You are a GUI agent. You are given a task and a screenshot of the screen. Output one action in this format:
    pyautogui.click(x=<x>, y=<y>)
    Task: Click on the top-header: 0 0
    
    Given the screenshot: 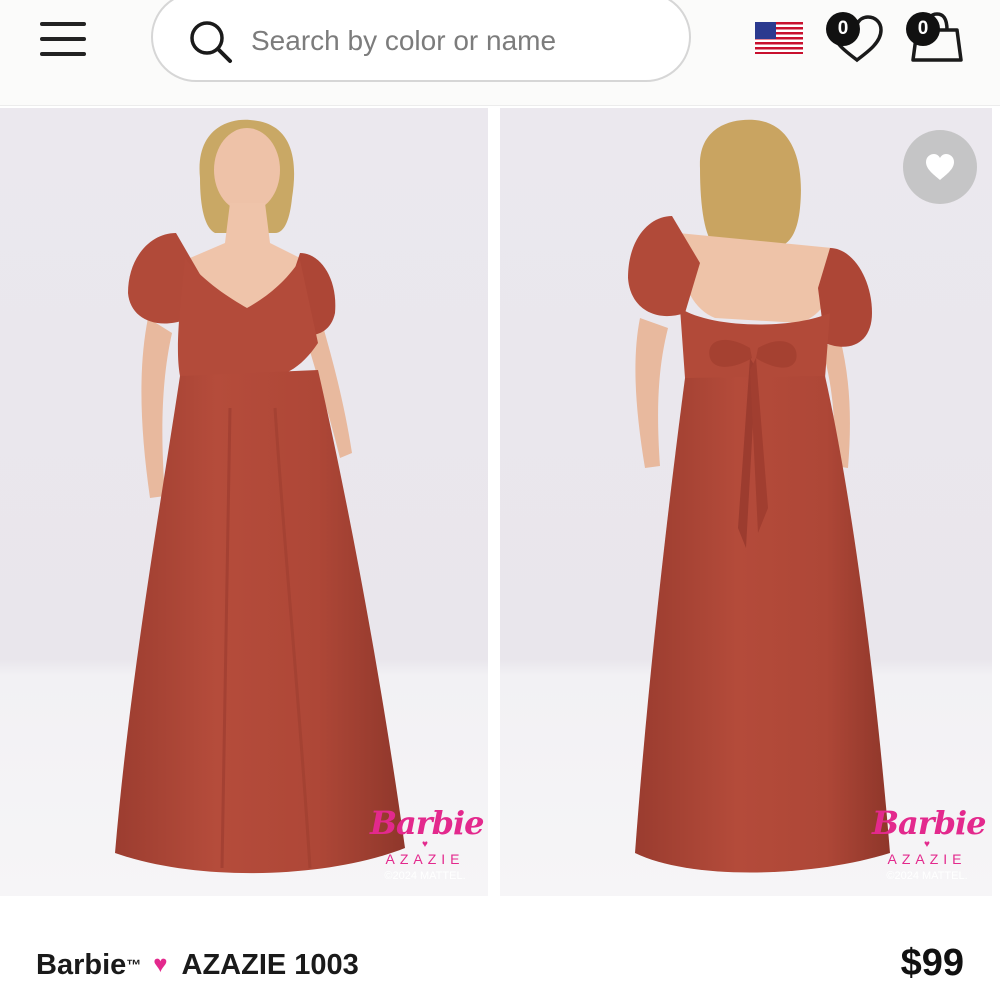 What is the action you would take?
    pyautogui.click(x=500, y=53)
    